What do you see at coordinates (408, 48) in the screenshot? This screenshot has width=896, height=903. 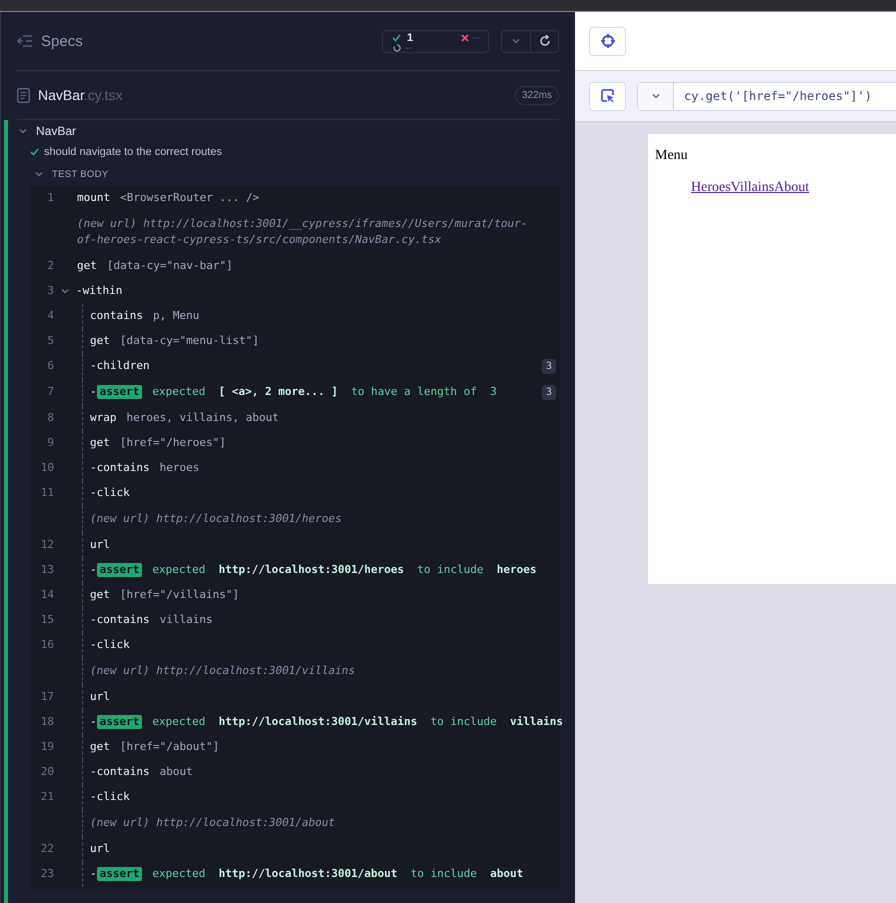 I see `pending-count: --` at bounding box center [408, 48].